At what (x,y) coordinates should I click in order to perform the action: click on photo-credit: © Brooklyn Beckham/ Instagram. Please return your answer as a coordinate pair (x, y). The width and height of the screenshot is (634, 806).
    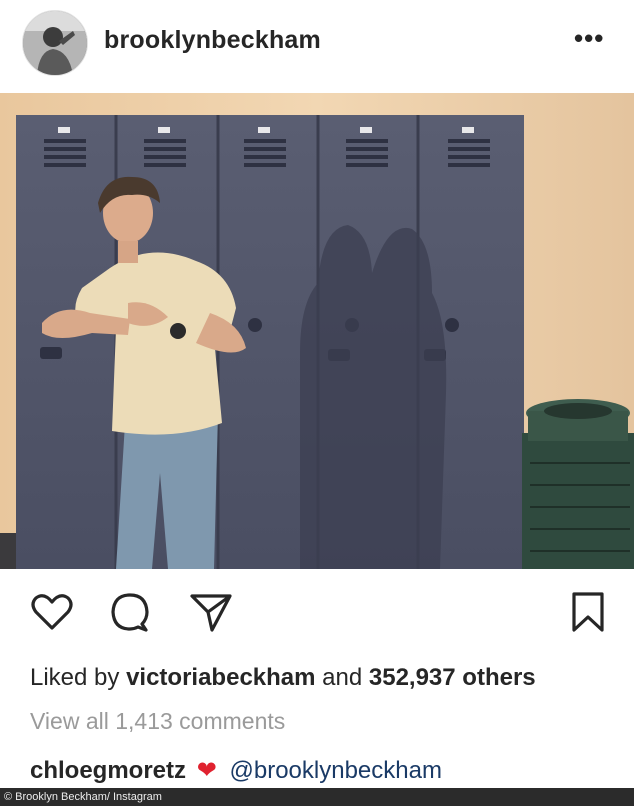
    Looking at the image, I should click on (317, 797).